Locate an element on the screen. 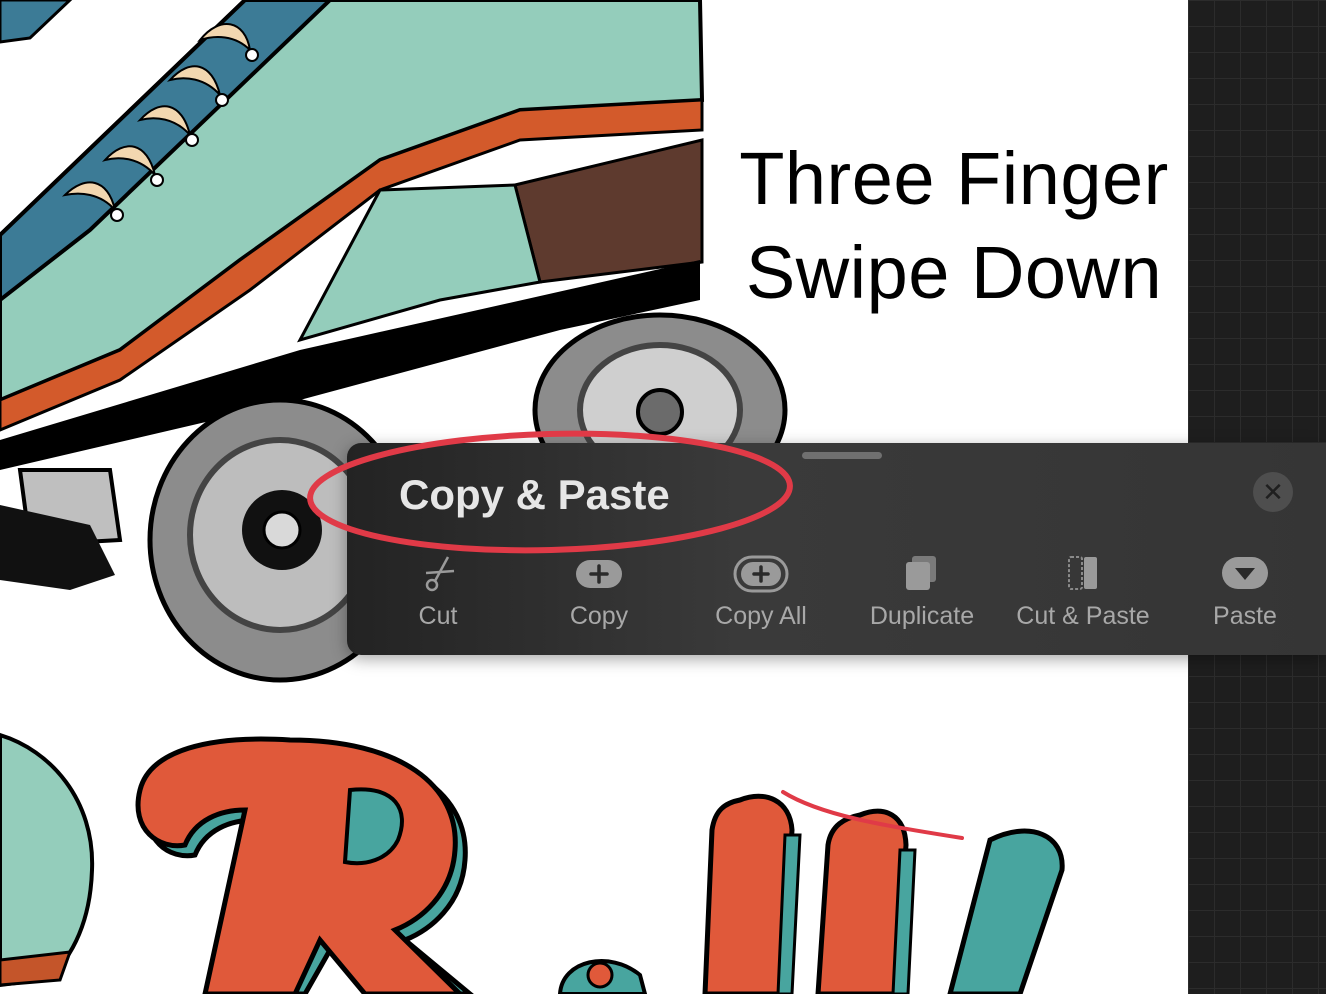 Image resolution: width=1326 pixels, height=994 pixels. instruction-line-1: Three Finger is located at coordinates (954, 178).